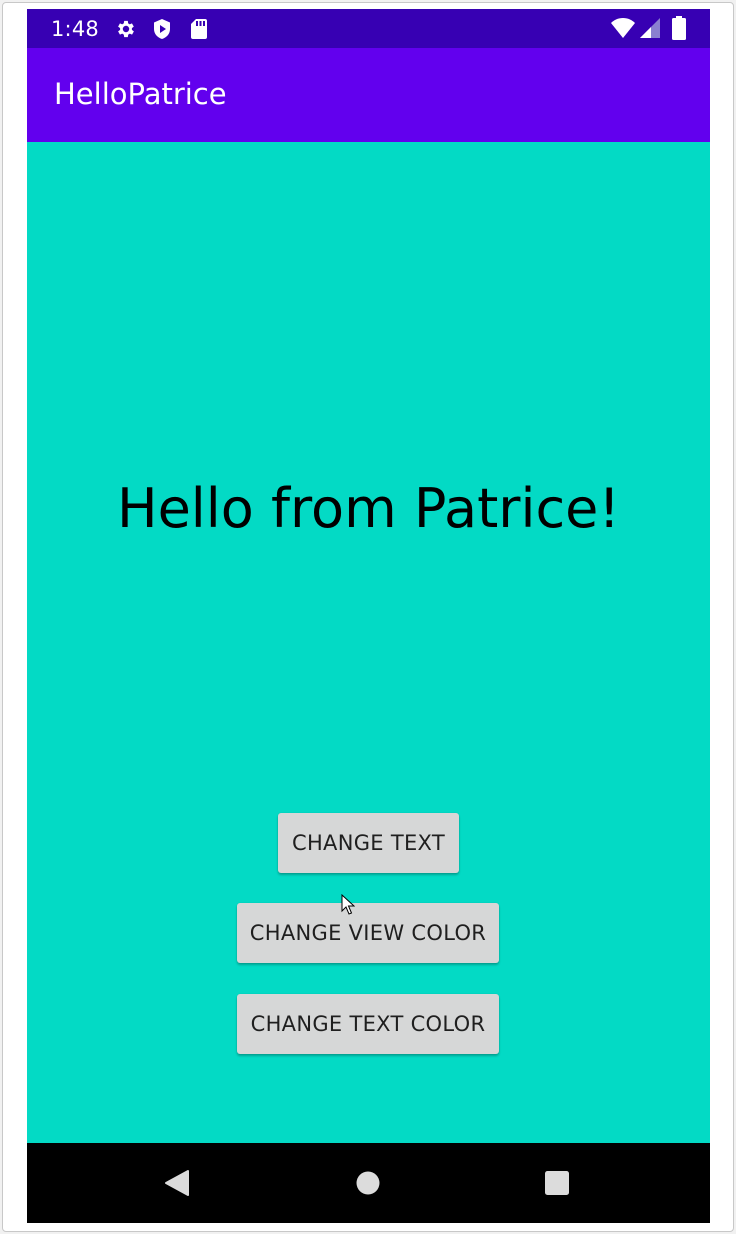  Describe the element at coordinates (368, 1024) in the screenshot. I see `change-text-color-button: CHANGE TEXT COLOR` at that location.